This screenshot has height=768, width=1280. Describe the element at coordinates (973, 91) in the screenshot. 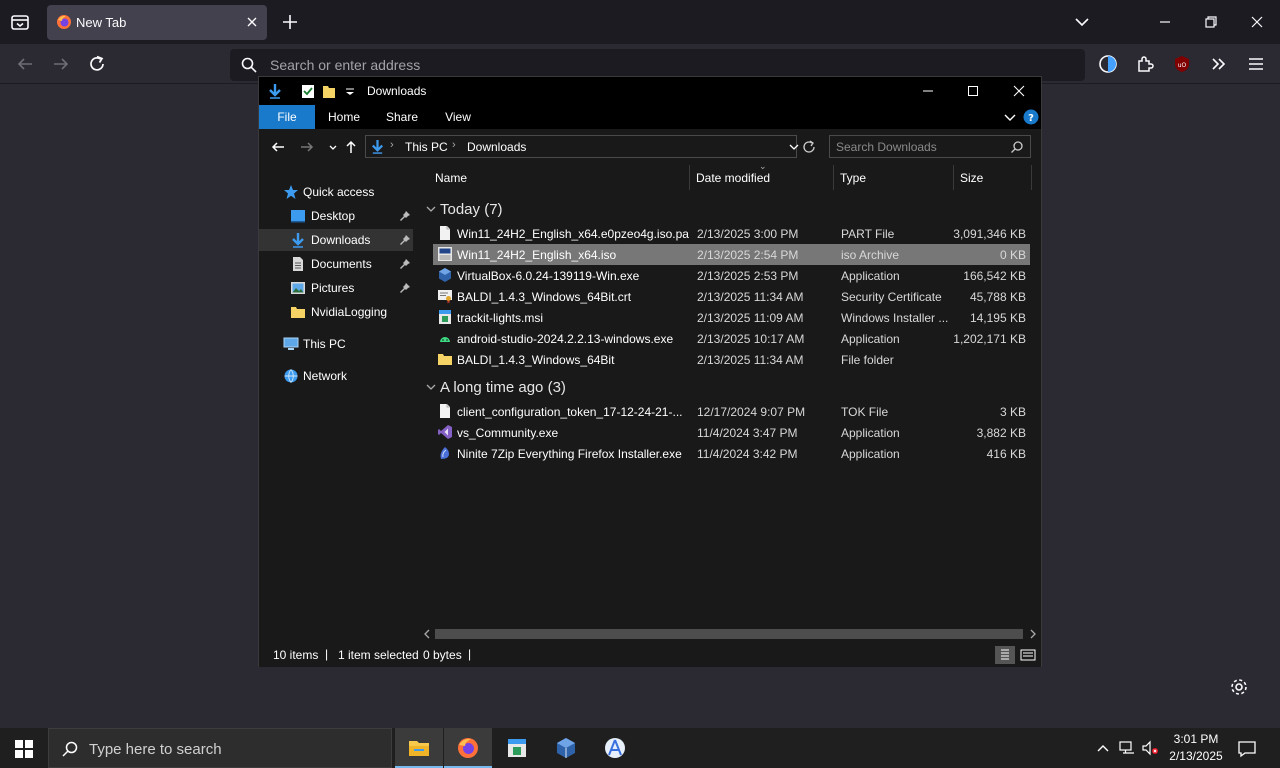

I see `maximize-icon` at that location.